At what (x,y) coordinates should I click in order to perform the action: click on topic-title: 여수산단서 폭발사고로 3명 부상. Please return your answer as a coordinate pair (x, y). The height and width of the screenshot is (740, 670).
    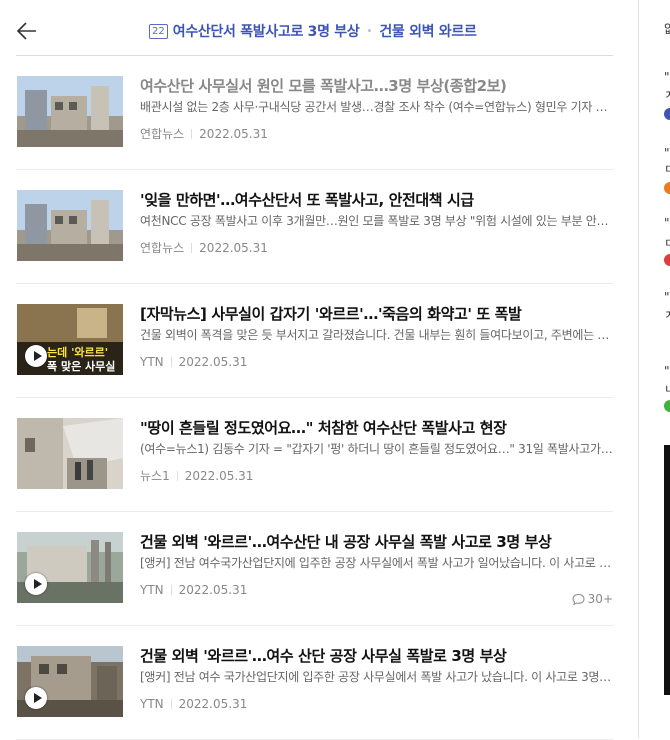
    Looking at the image, I should click on (266, 31).